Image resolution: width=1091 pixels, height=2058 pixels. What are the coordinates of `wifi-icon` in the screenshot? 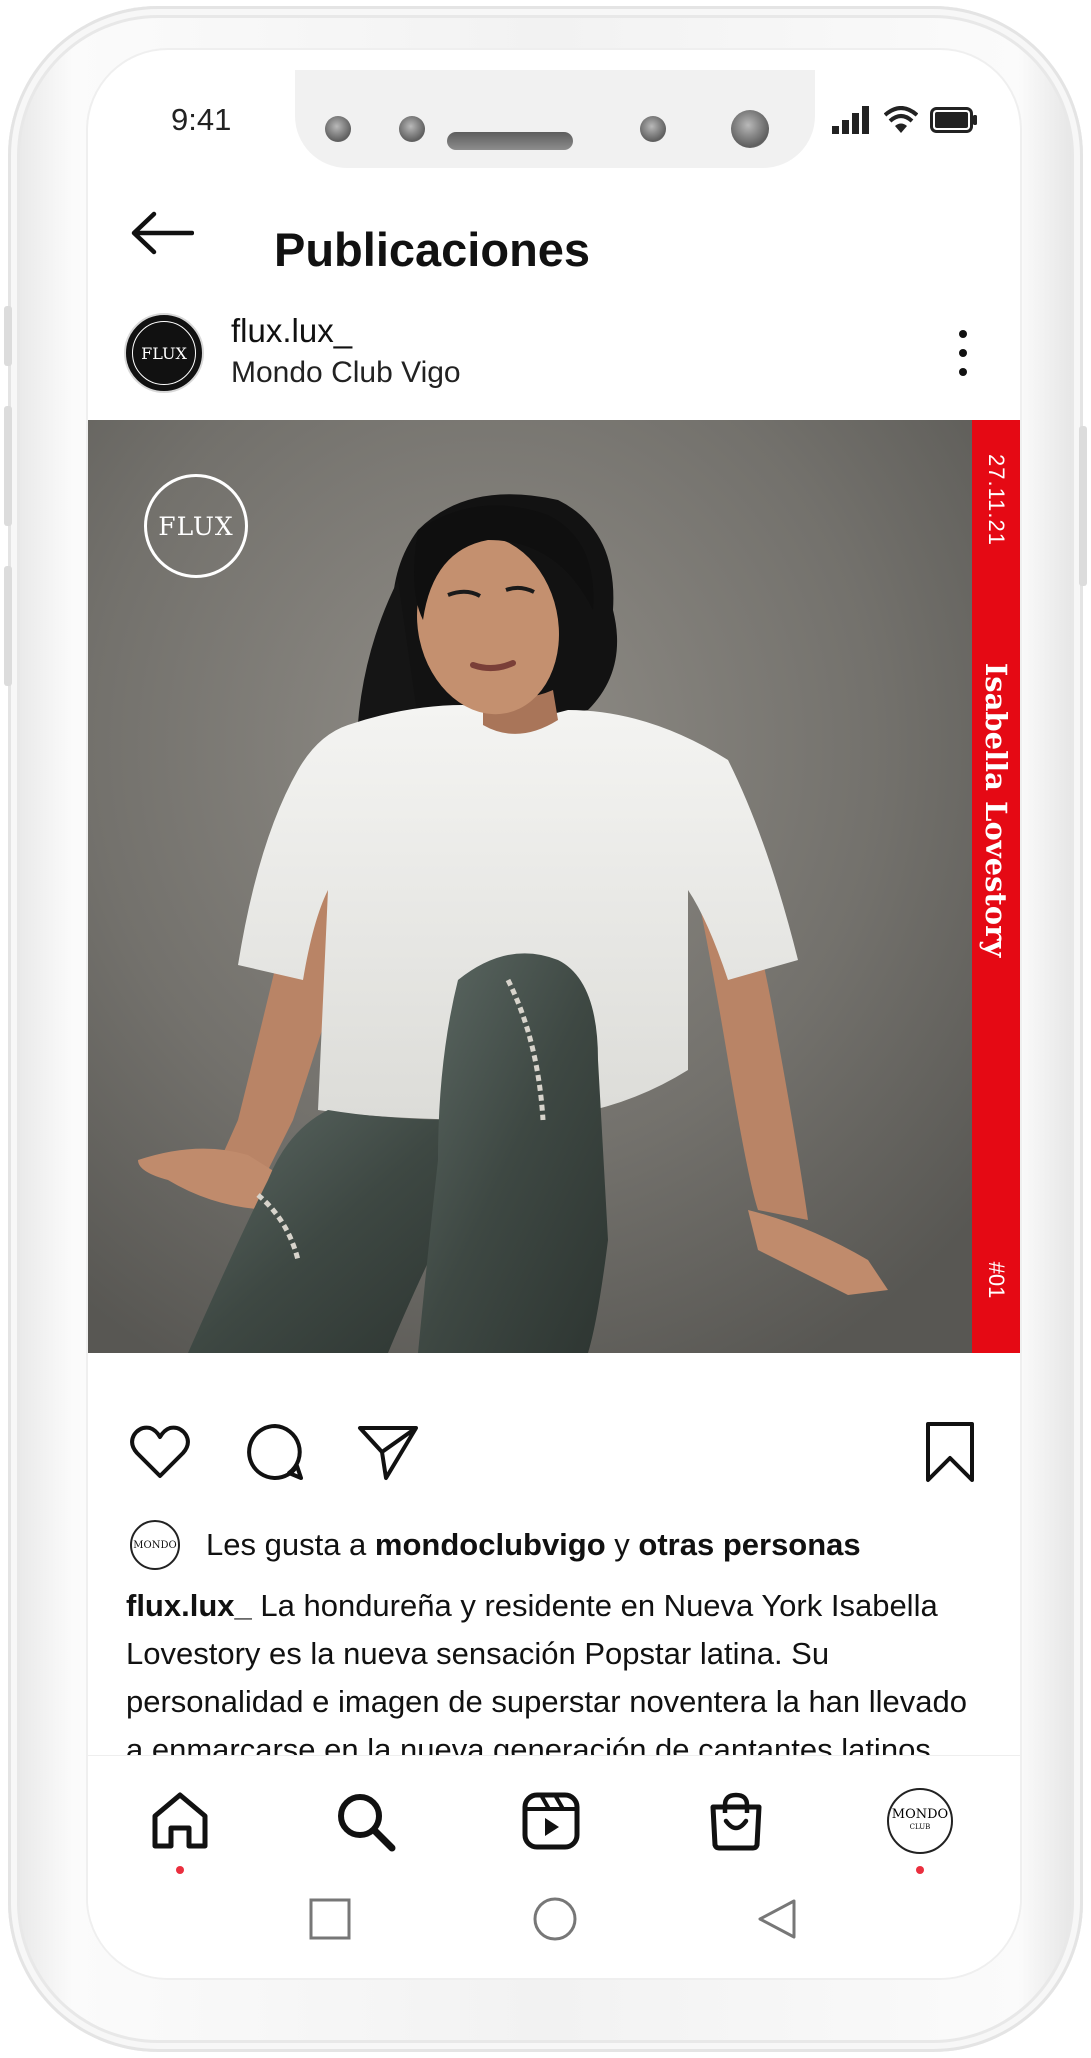 It's located at (901, 119).